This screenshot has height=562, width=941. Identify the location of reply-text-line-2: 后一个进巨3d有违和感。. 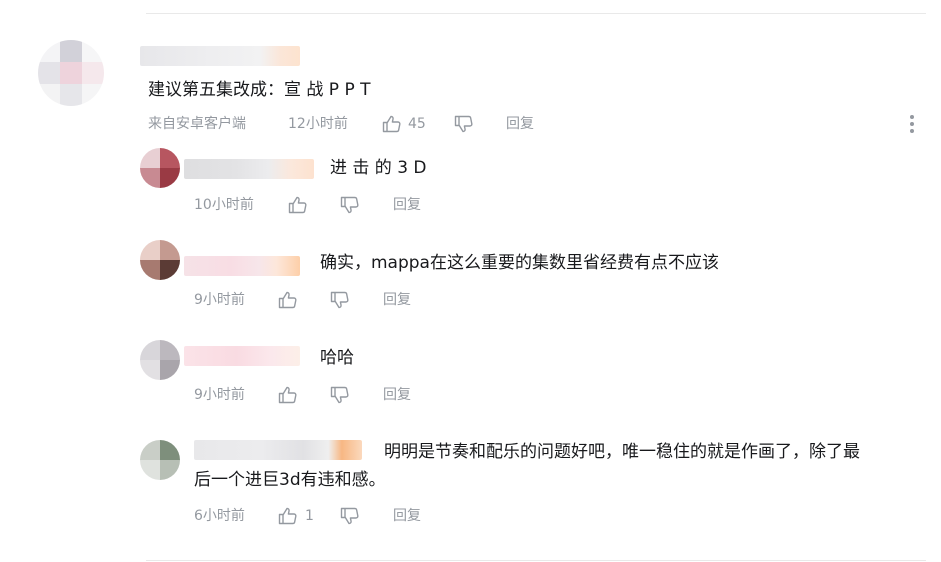
(290, 480).